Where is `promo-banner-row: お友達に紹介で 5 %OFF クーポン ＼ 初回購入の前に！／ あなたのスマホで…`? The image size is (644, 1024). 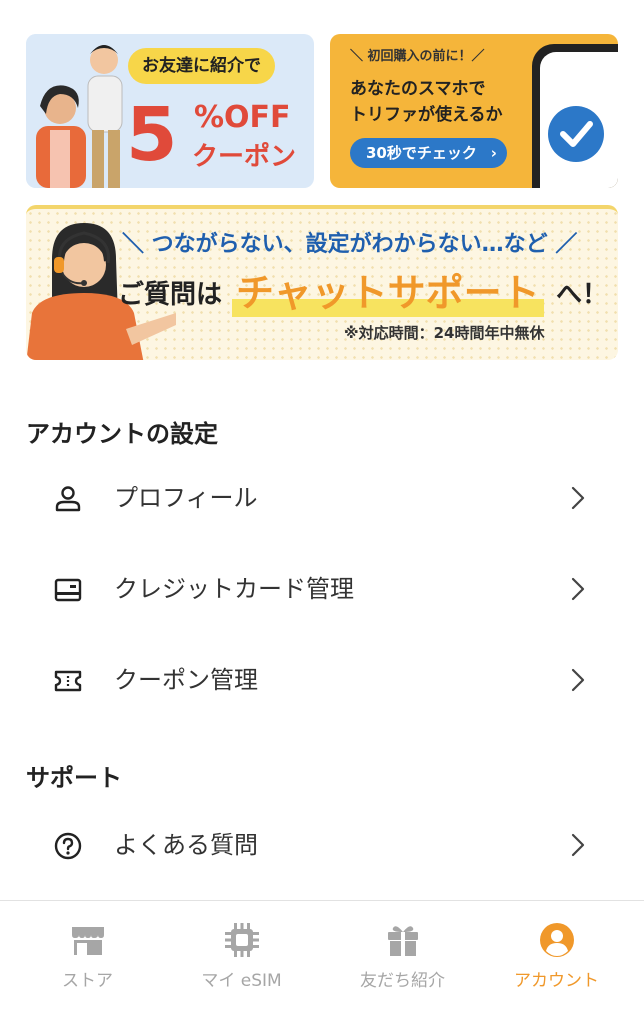
promo-banner-row: お友達に紹介で 5 %OFF クーポン ＼ 初回購入の前に！／ あなたのスマホで… is located at coordinates (322, 111).